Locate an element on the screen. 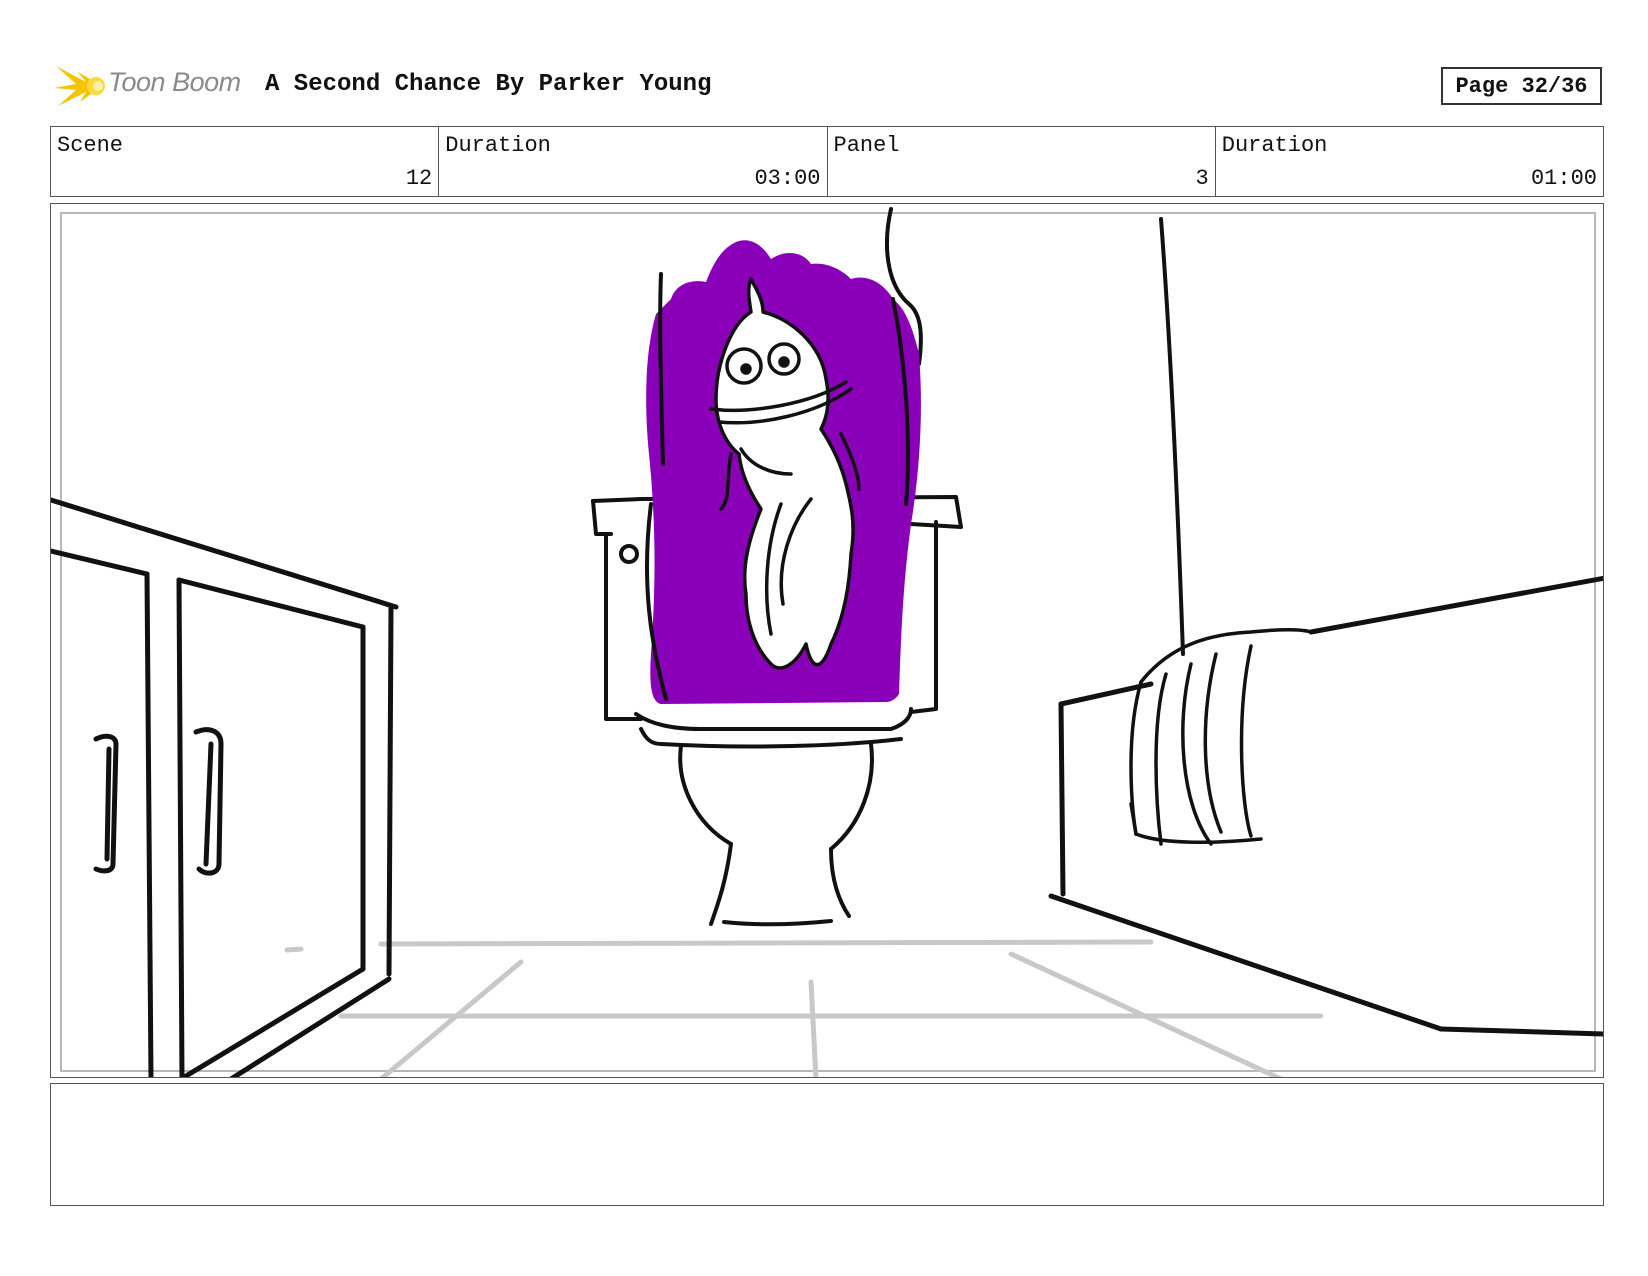 This screenshot has width=1648, height=1276. hanging-towel is located at coordinates (1221, 737).